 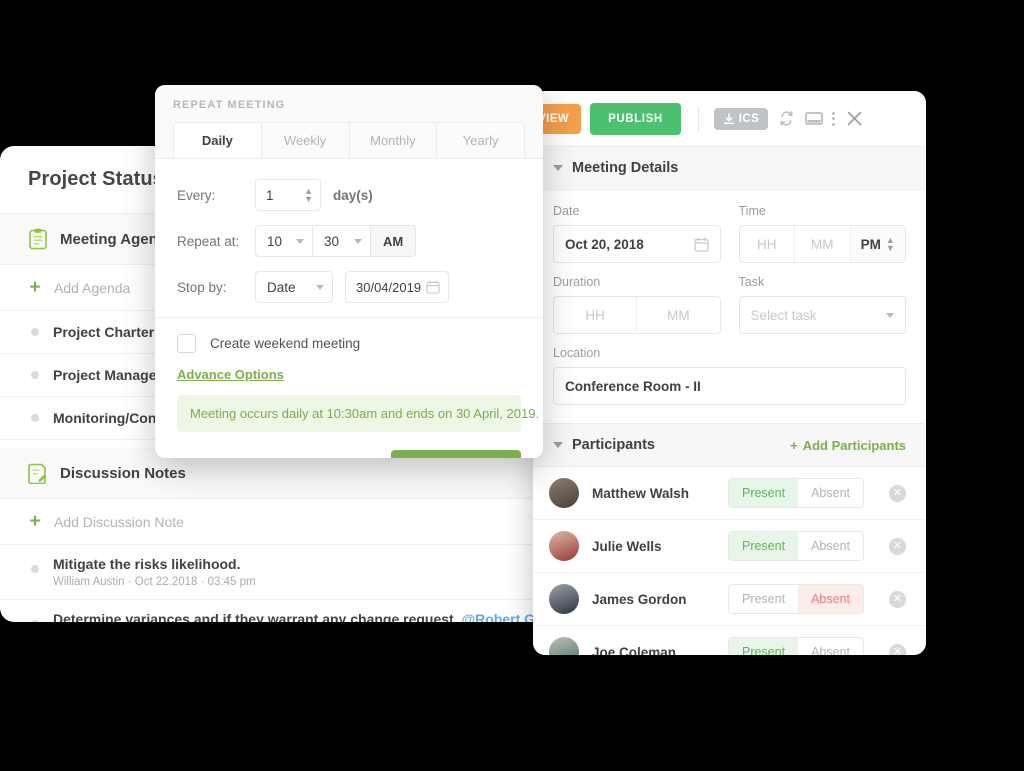 I want to click on task-selected-value: Select task, so click(x=783, y=315).